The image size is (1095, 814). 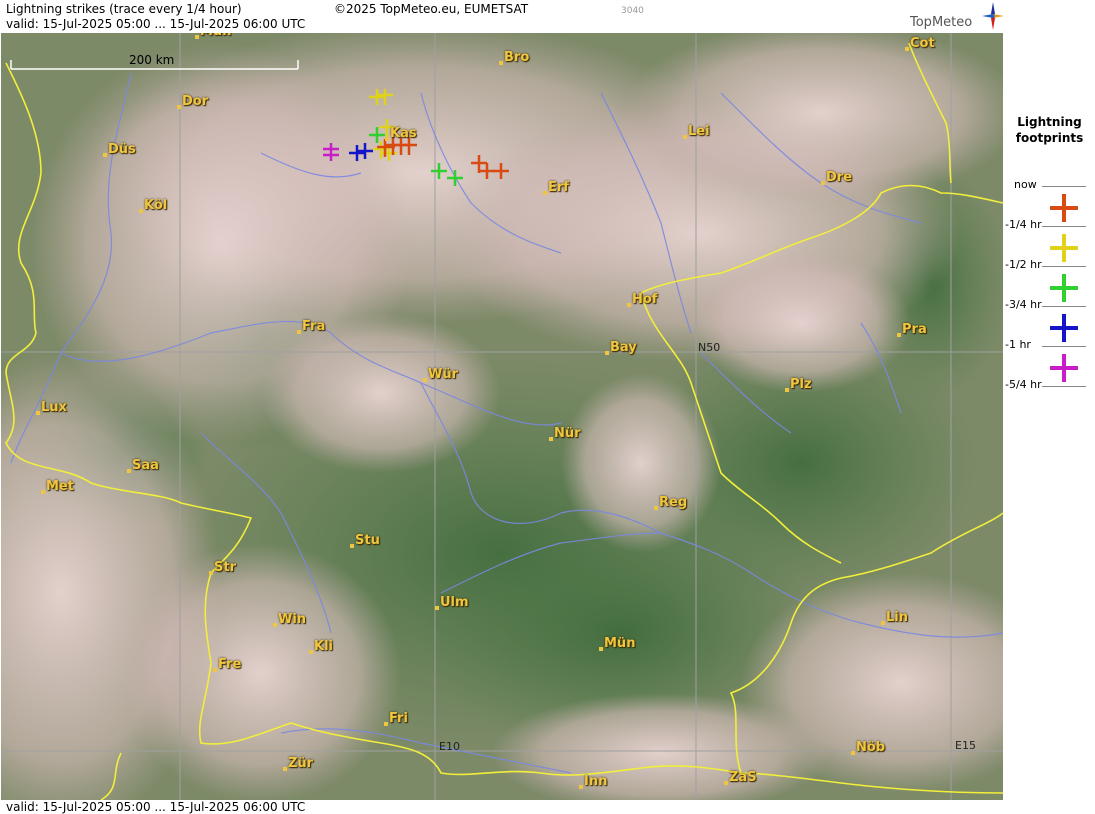 I want to click on city-label-fre: Fre, so click(x=230, y=664).